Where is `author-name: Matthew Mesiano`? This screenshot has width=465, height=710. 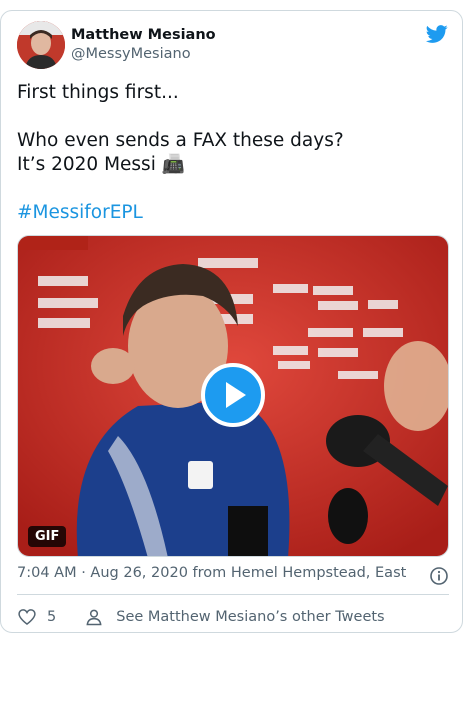
author-name: Matthew Mesiano is located at coordinates (143, 35).